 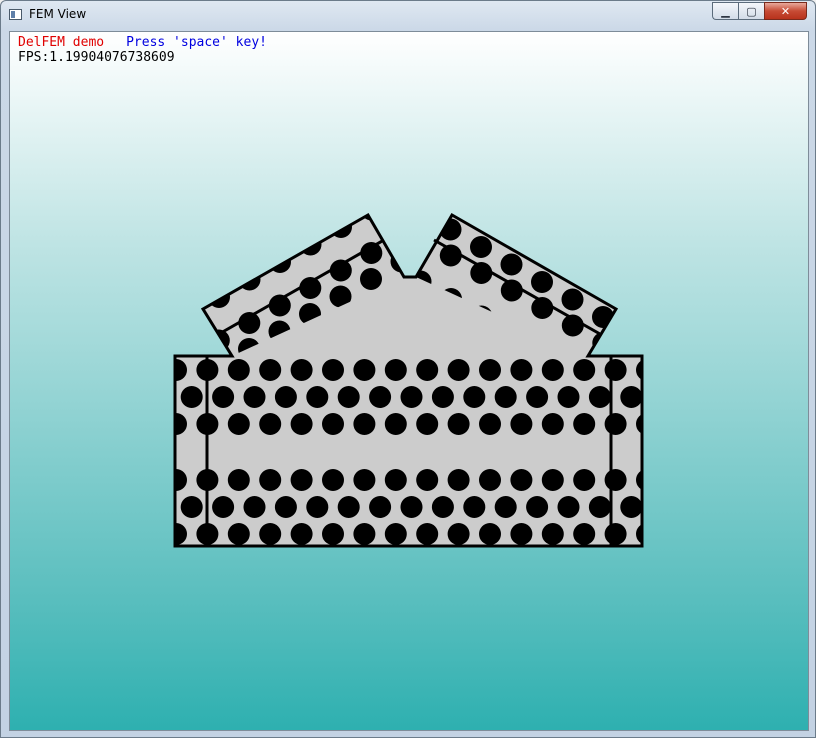 What do you see at coordinates (15, 14) in the screenshot?
I see `window-app-icon` at bounding box center [15, 14].